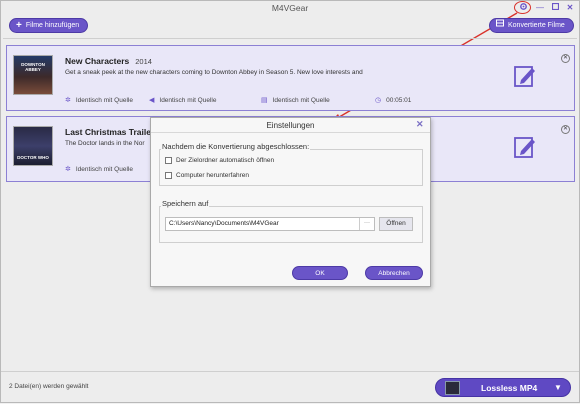 The height and width of the screenshot is (404, 580). What do you see at coordinates (536, 25) in the screenshot?
I see `converted-movies-label: Konvertierte Filme` at bounding box center [536, 25].